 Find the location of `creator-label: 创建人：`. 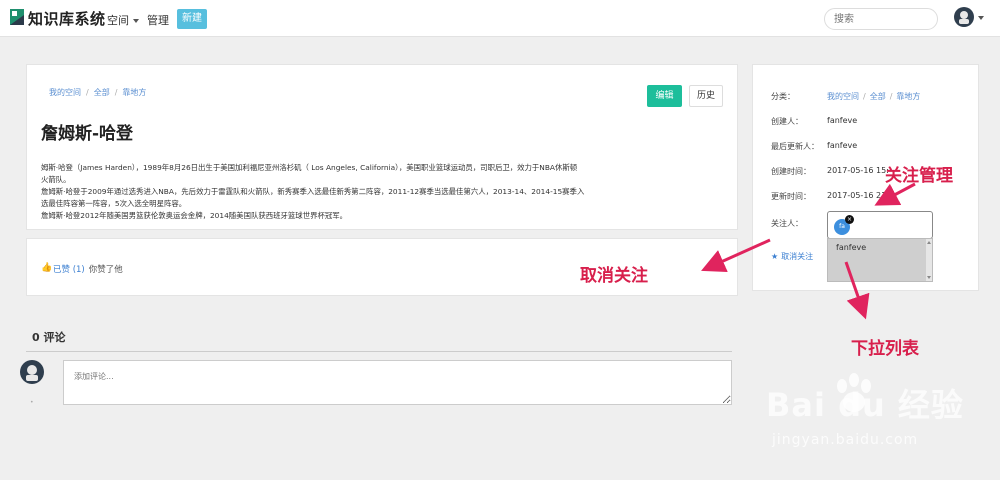

creator-label: 创建人： is located at coordinates (787, 121).